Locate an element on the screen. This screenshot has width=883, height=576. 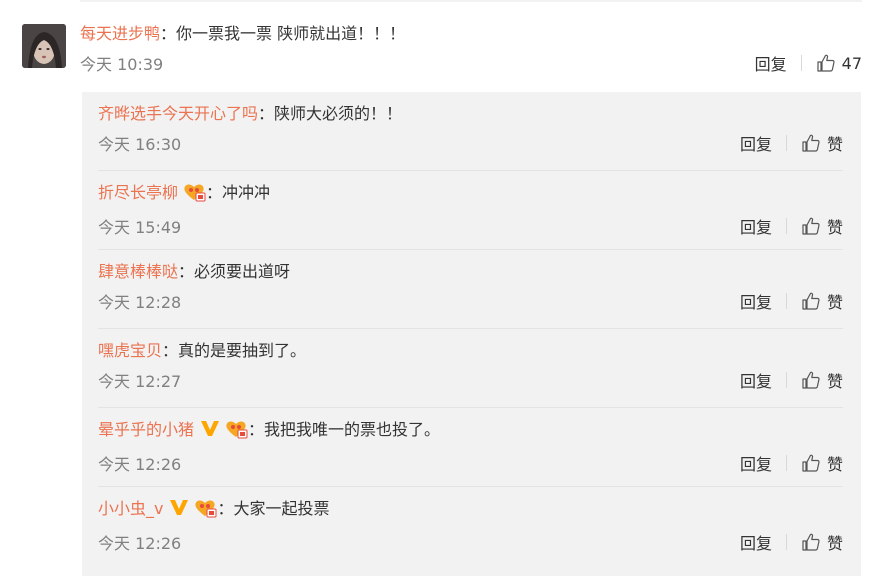
main-comment-meta: 今天 10:39 回复 47 is located at coordinates (471, 63).